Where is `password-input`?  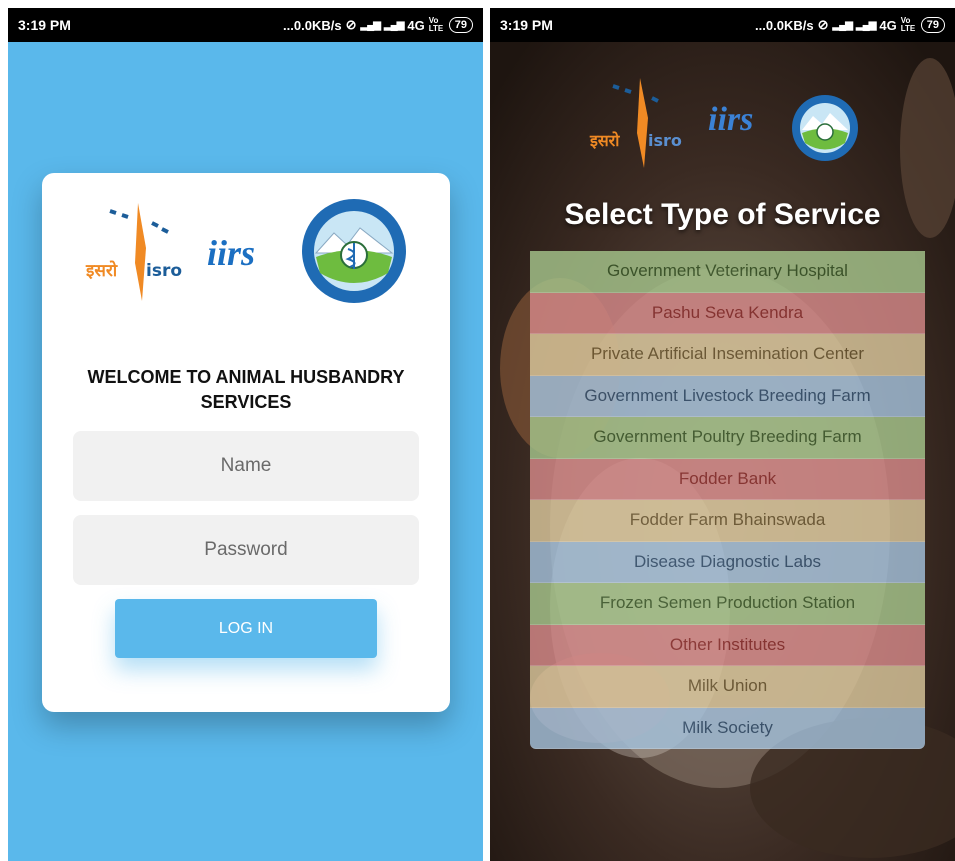 password-input is located at coordinates (246, 550).